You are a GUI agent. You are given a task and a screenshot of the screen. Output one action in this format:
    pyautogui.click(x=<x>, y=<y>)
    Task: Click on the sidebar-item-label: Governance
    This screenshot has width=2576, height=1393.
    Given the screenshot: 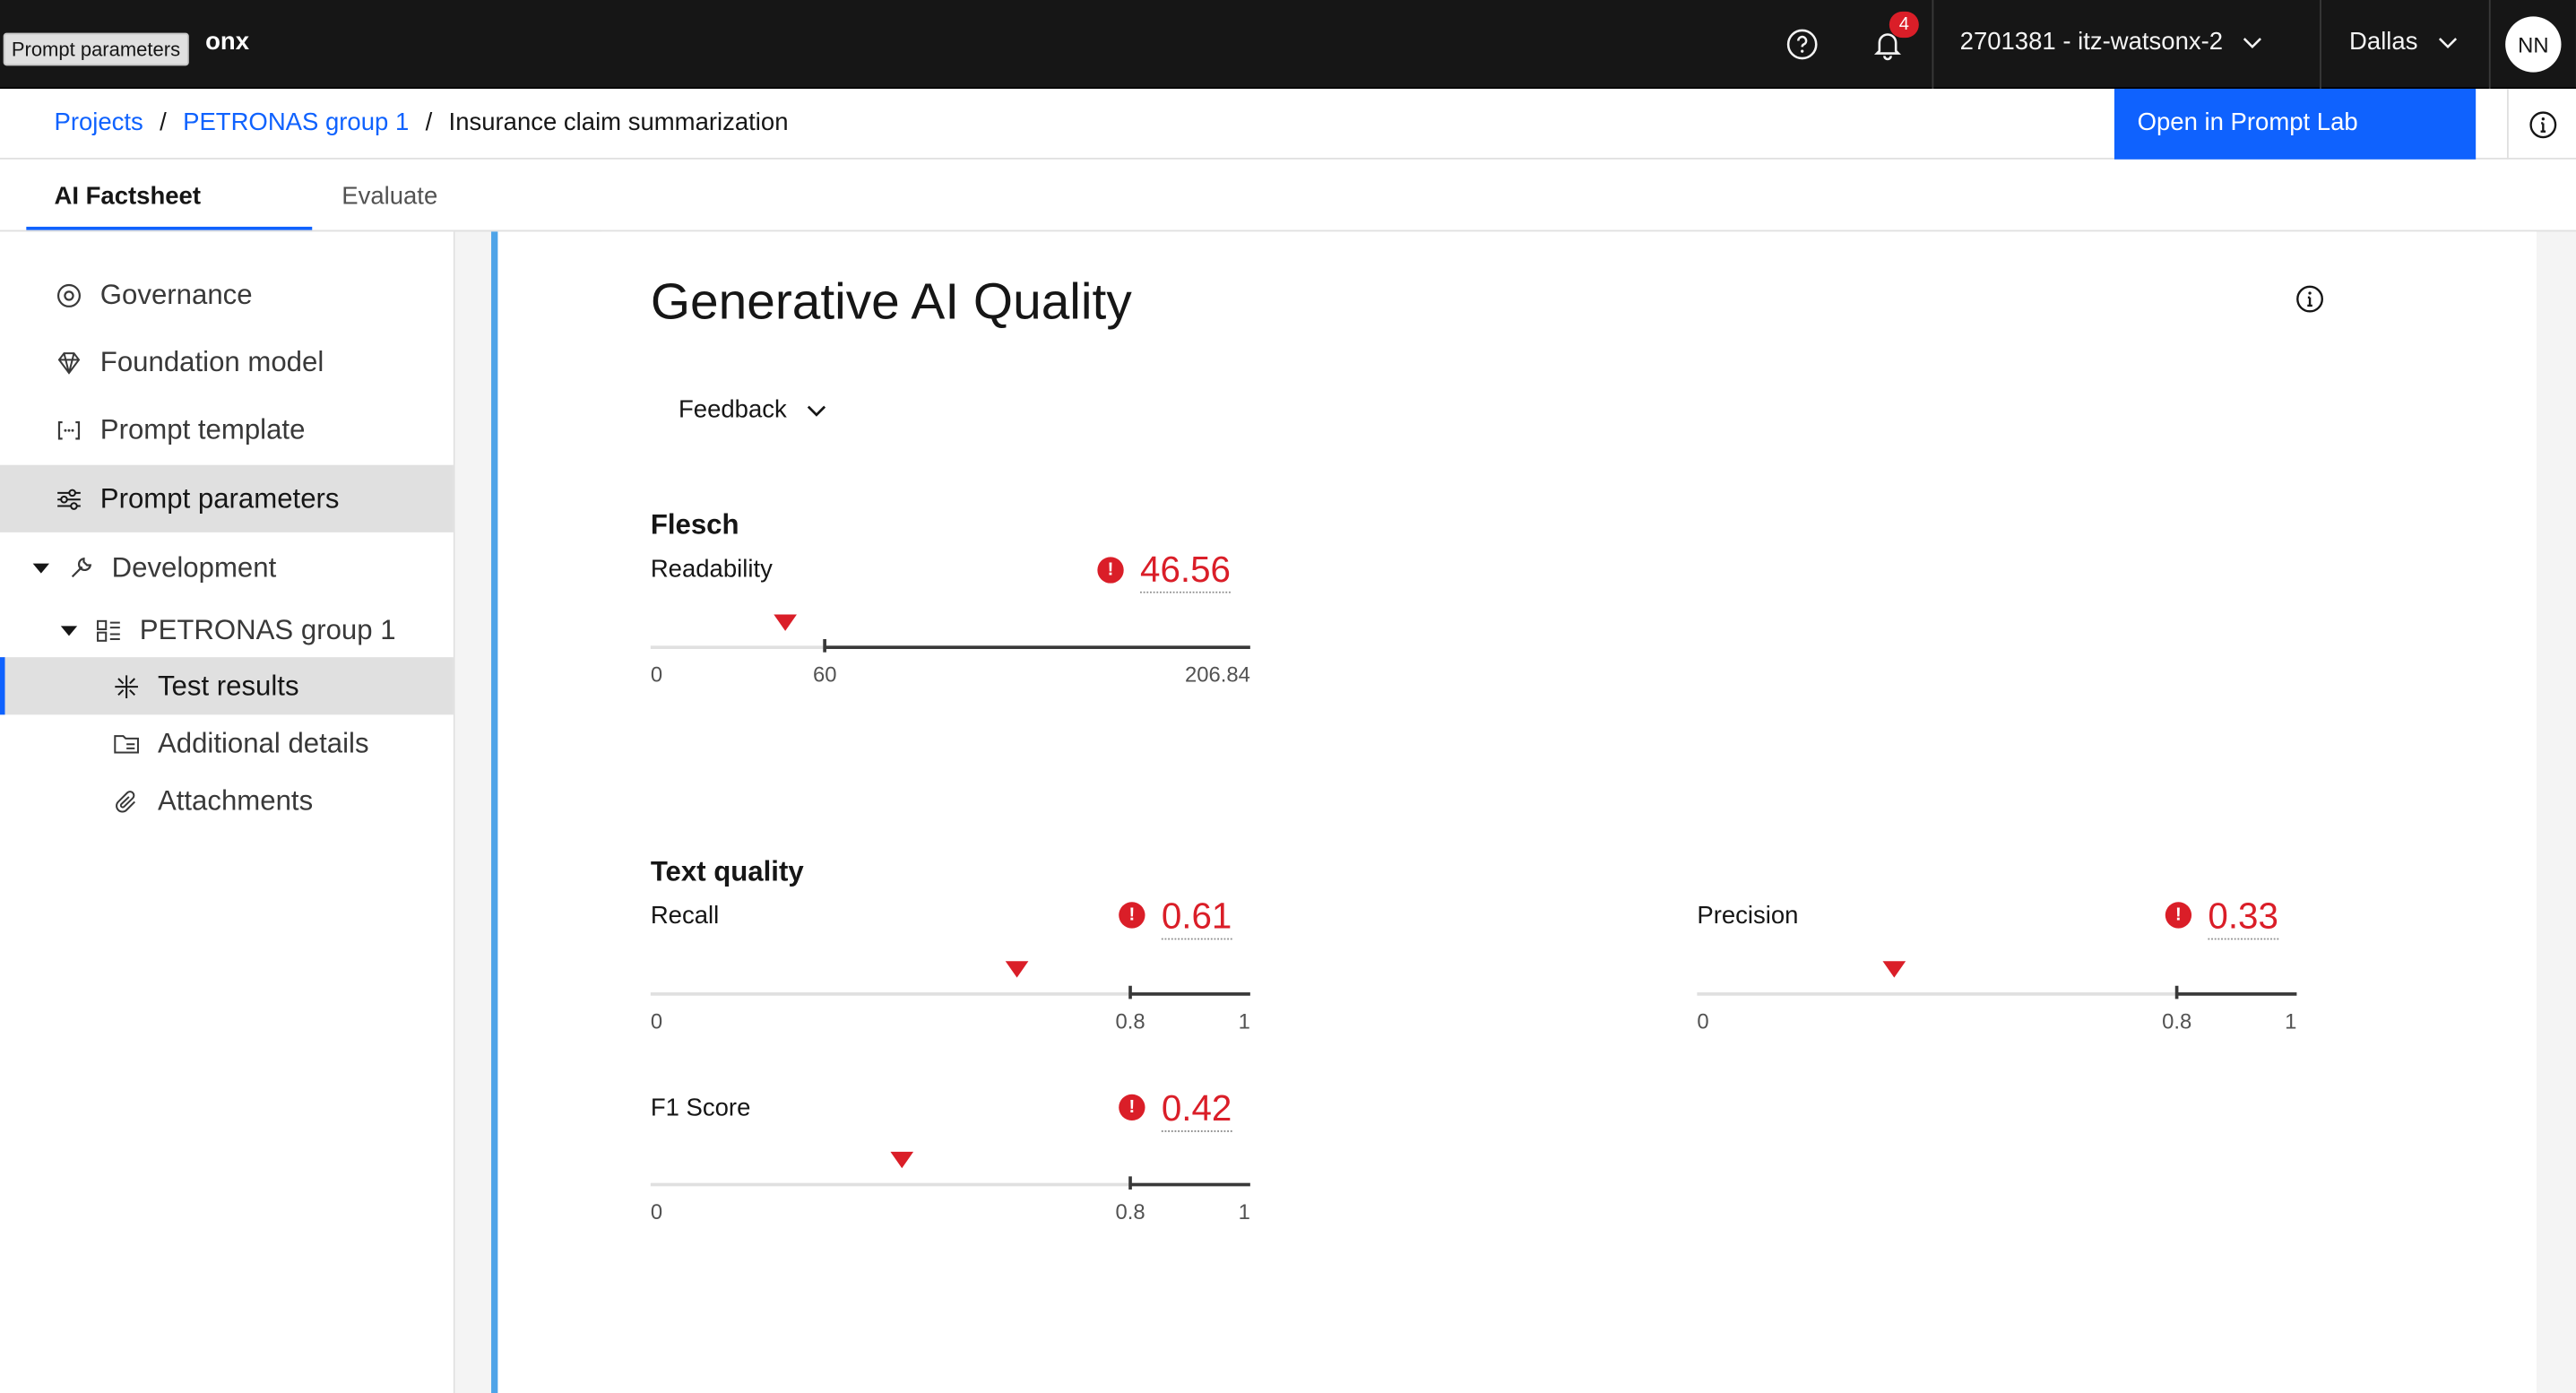 What is the action you would take?
    pyautogui.click(x=176, y=294)
    